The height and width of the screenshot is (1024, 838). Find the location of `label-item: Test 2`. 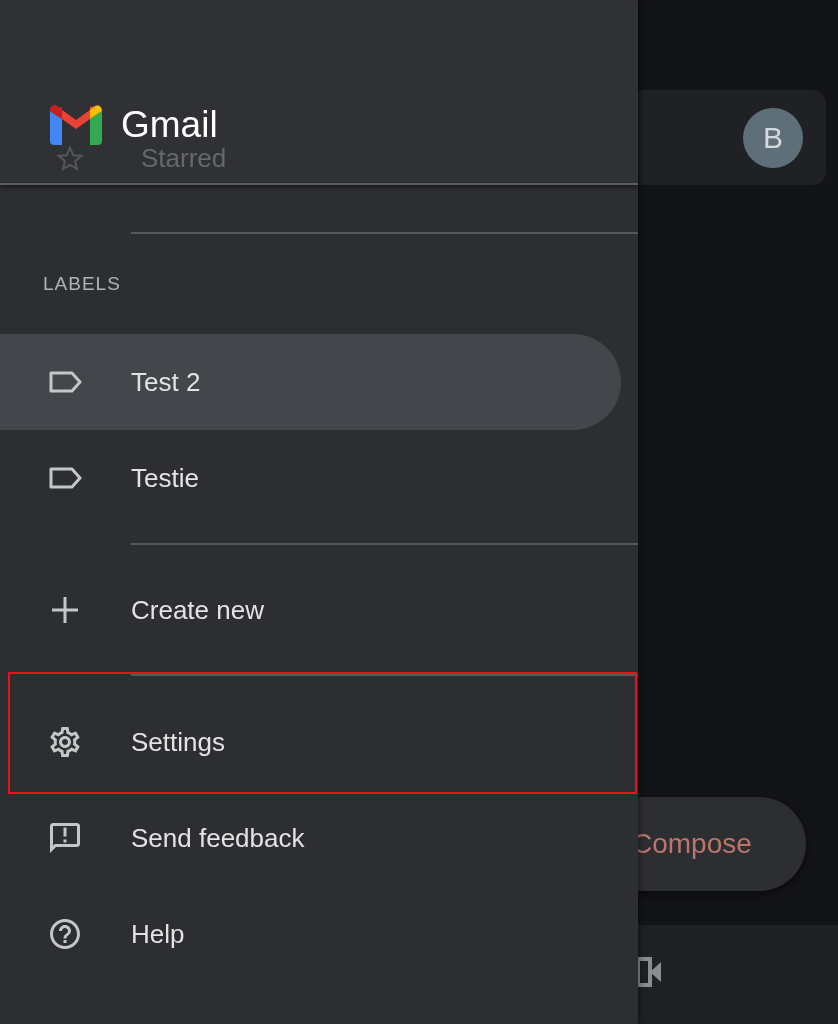

label-item: Test 2 is located at coordinates (310, 382).